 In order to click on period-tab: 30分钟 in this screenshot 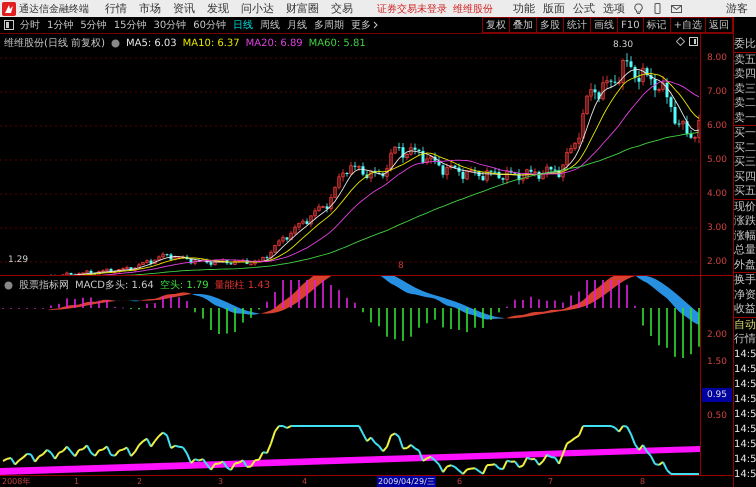, I will do `click(169, 25)`.